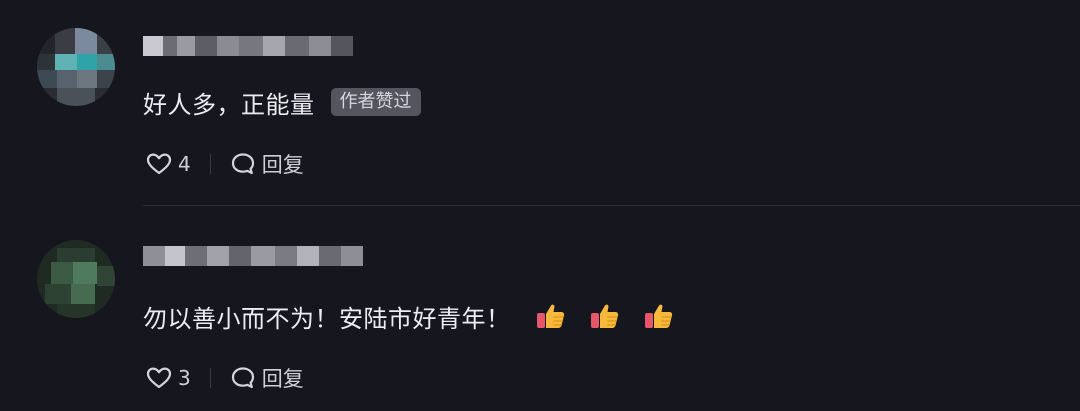  Describe the element at coordinates (184, 164) in the screenshot. I see `like-count: 4` at that location.